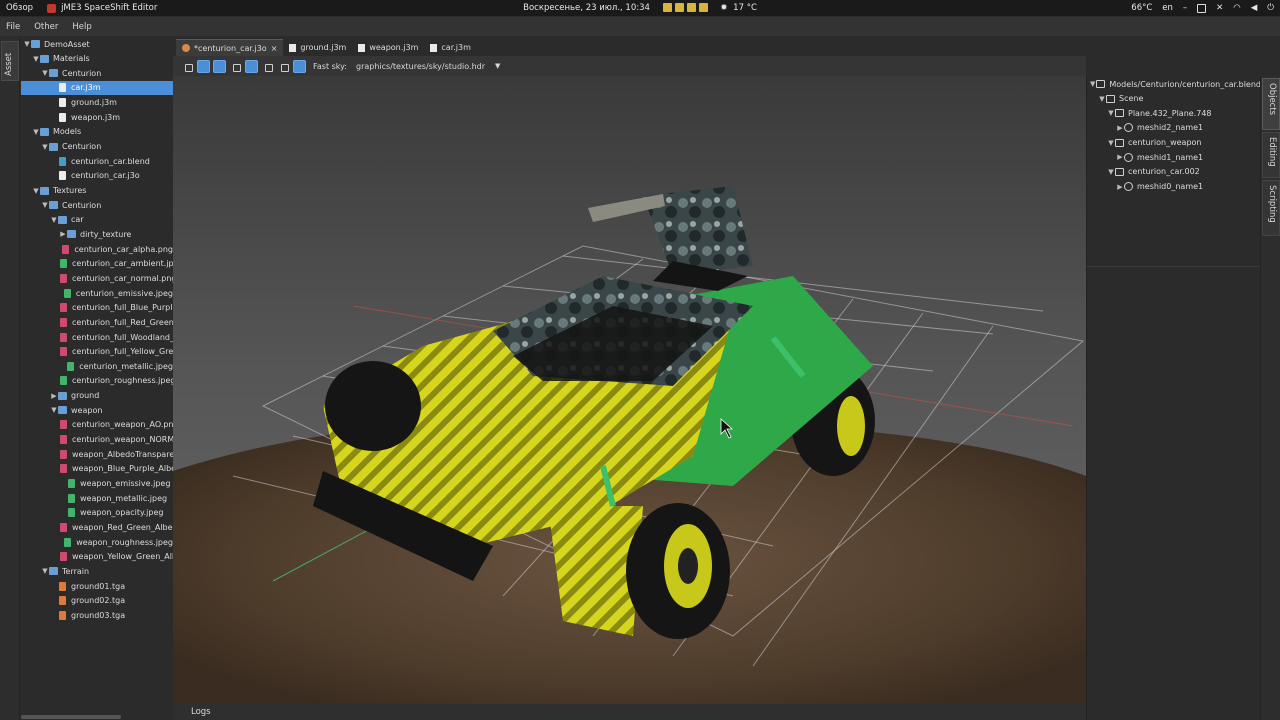 Image resolution: width=1280 pixels, height=720 pixels. I want to click on asset-tree-item: weapon_Yellow_Green_Albed, so click(97, 557).